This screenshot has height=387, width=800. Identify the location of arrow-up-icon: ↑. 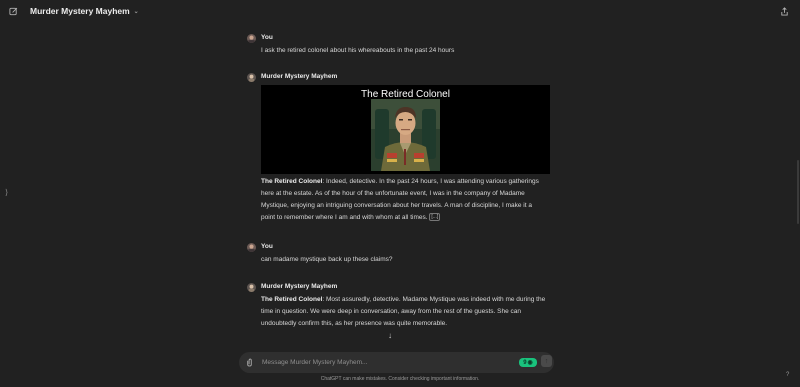
(546, 361).